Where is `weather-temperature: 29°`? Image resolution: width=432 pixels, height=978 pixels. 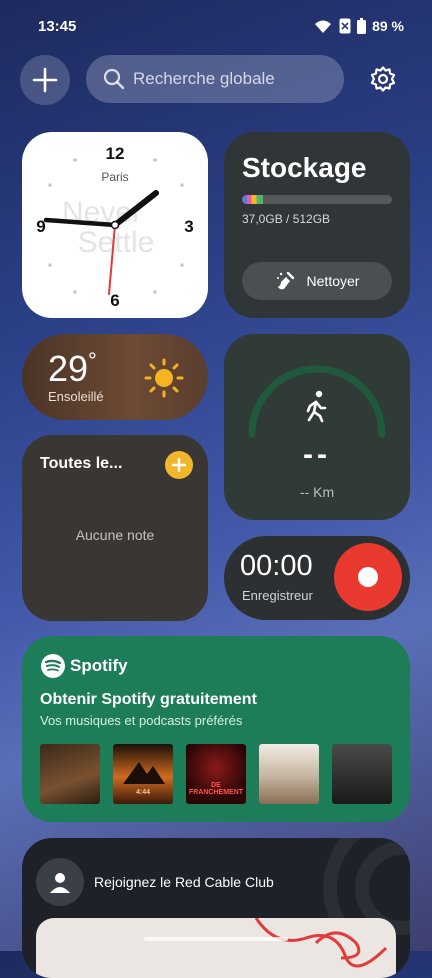
weather-temperature: 29° is located at coordinates (72, 368).